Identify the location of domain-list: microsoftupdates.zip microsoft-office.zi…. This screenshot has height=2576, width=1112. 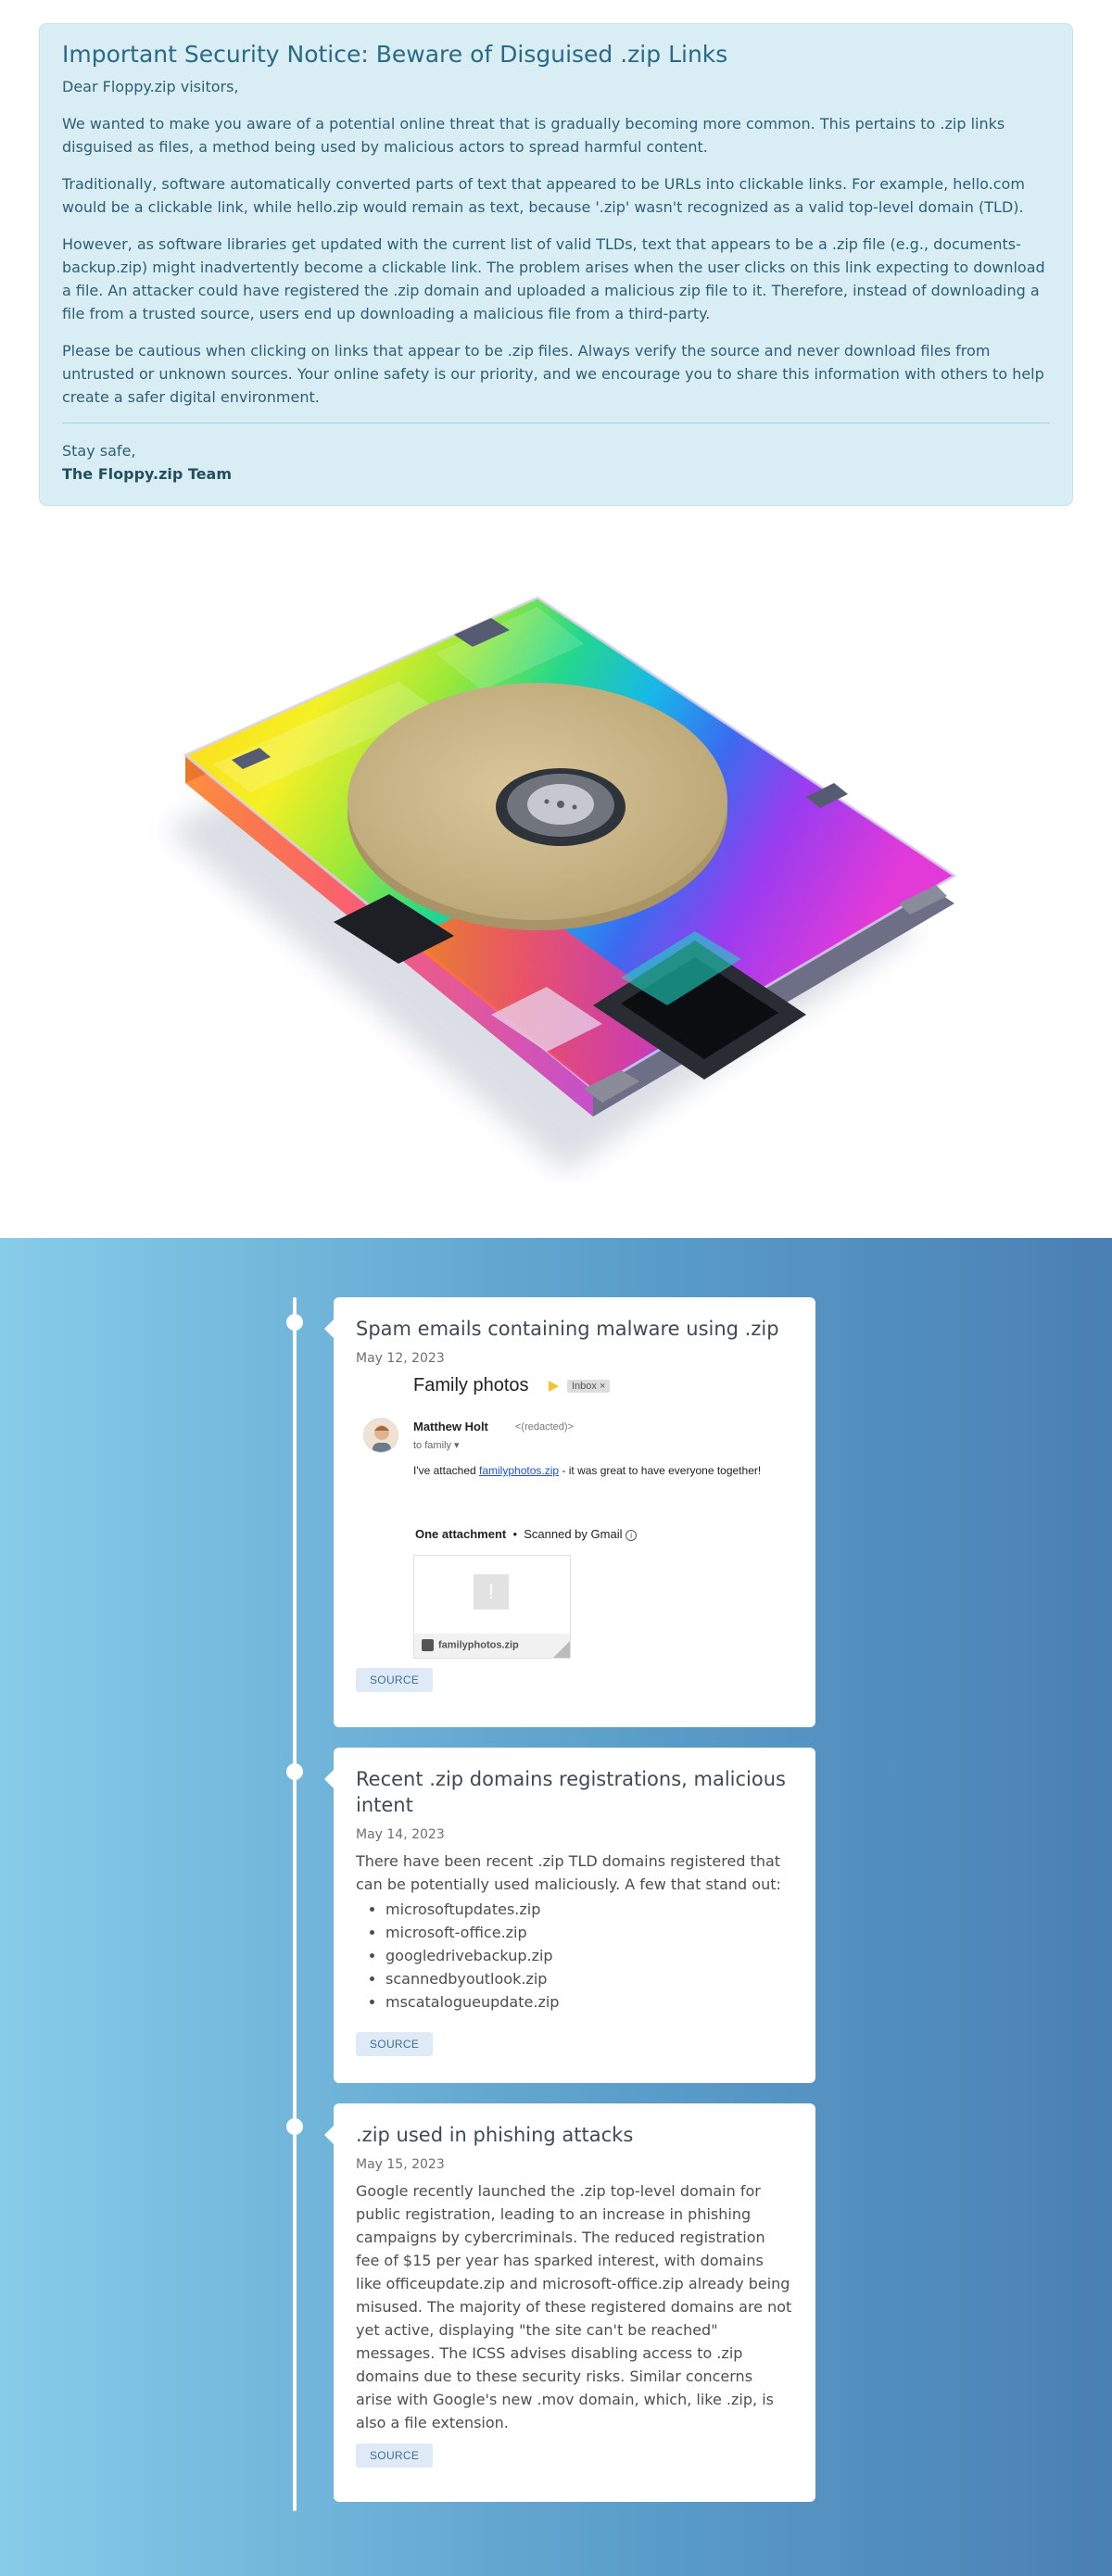
(574, 1956).